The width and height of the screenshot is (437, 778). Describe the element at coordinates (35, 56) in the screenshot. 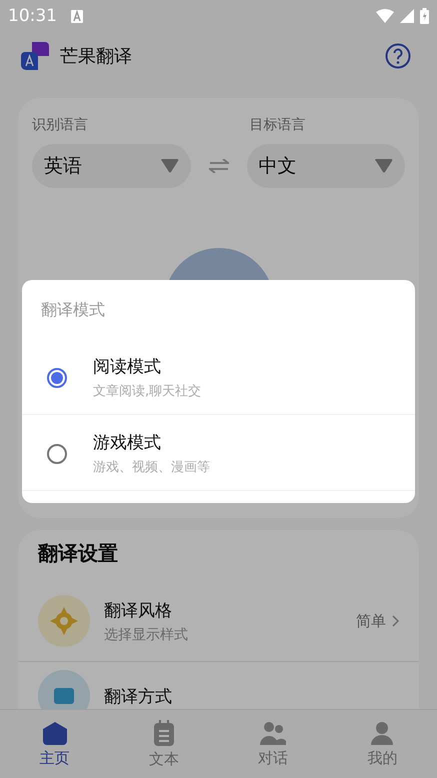

I see `translate-logo-icon` at that location.